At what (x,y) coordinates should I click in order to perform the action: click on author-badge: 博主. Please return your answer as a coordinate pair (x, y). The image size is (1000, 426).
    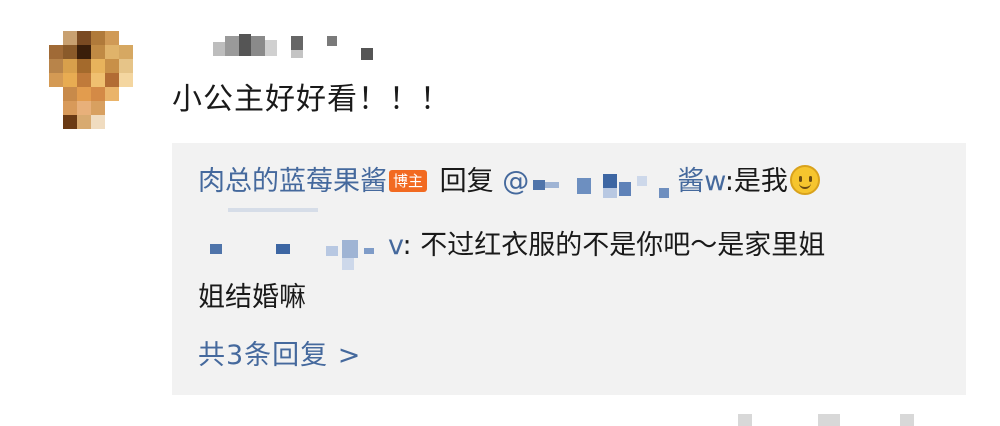
    Looking at the image, I should click on (408, 181).